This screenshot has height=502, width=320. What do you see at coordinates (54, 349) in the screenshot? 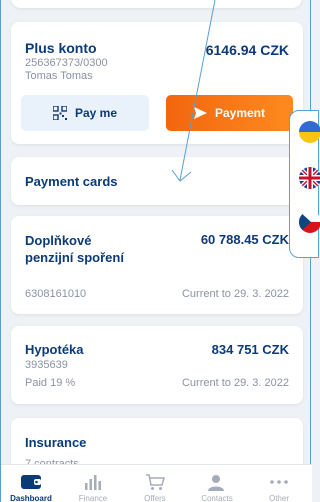
I see `mortgage-title: Hypotéka` at bounding box center [54, 349].